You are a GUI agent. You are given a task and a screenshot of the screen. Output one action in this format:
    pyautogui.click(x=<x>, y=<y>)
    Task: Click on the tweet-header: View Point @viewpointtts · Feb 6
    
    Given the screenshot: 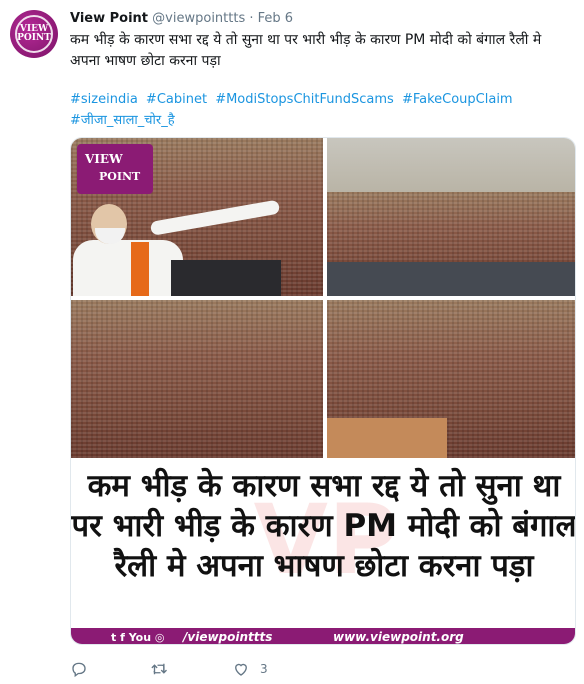 What is the action you would take?
    pyautogui.click(x=181, y=18)
    